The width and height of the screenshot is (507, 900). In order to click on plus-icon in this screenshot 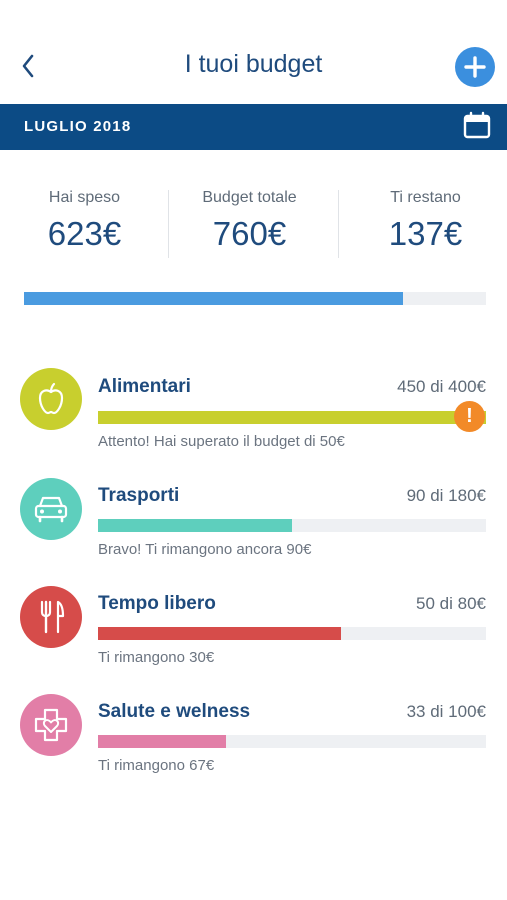, I will do `click(475, 67)`.